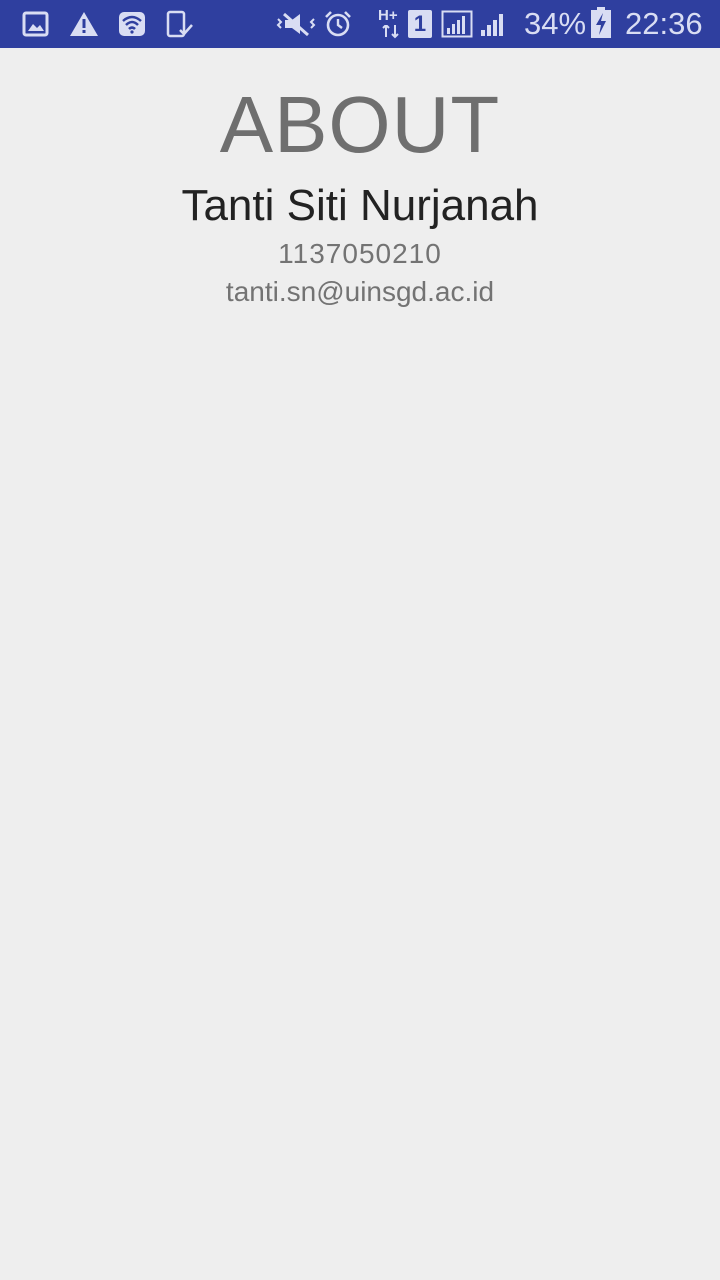  I want to click on alarm-icon, so click(338, 24).